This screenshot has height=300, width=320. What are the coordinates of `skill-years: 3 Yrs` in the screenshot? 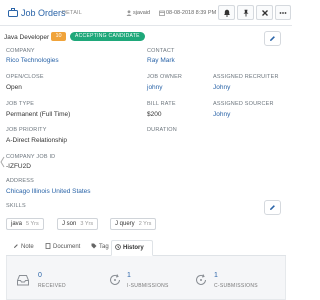 It's located at (87, 224).